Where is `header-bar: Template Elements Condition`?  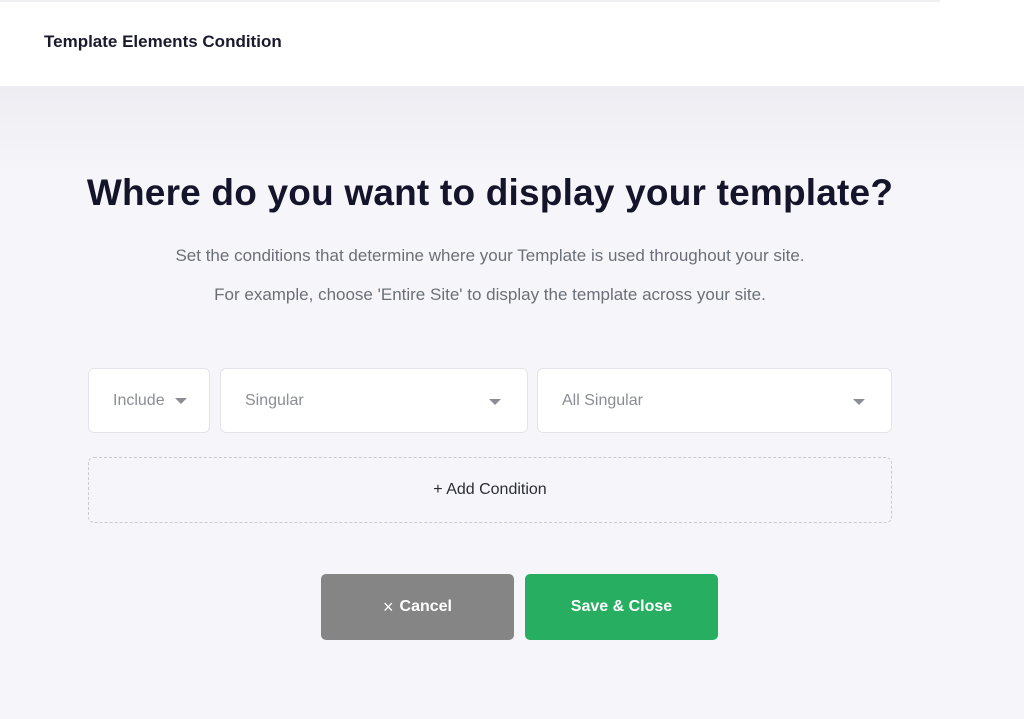
header-bar: Template Elements Condition is located at coordinates (512, 43).